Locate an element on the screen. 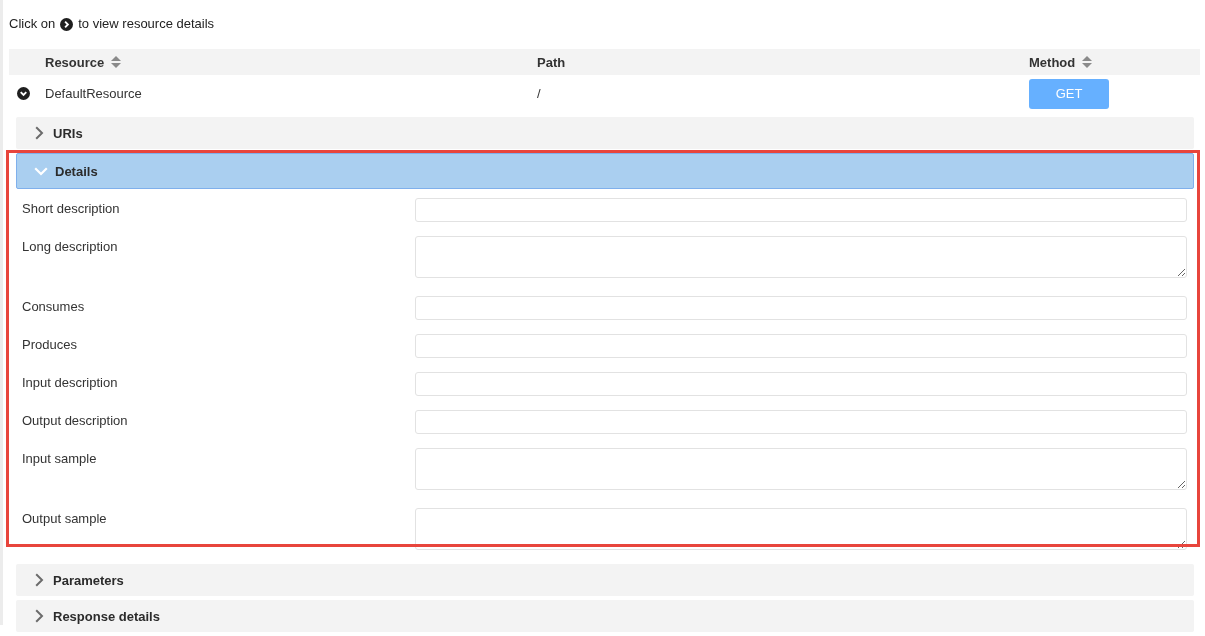 The image size is (1205, 636). field-label: Output description is located at coordinates (75, 420).